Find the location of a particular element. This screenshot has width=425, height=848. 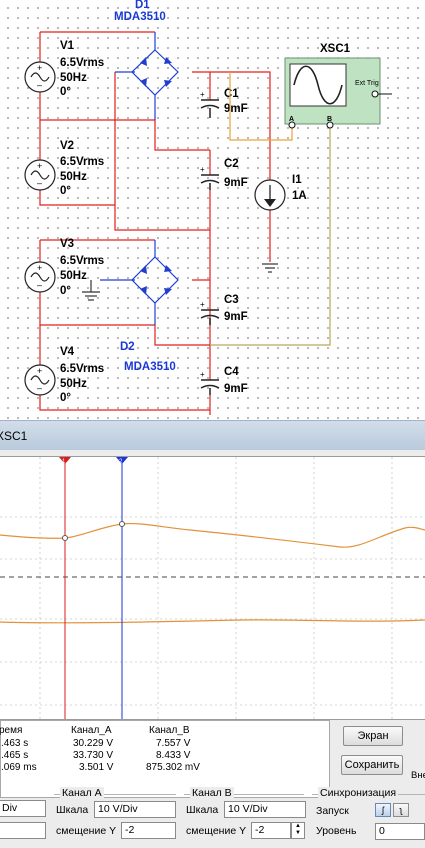

c3-name: C3 is located at coordinates (231, 300).